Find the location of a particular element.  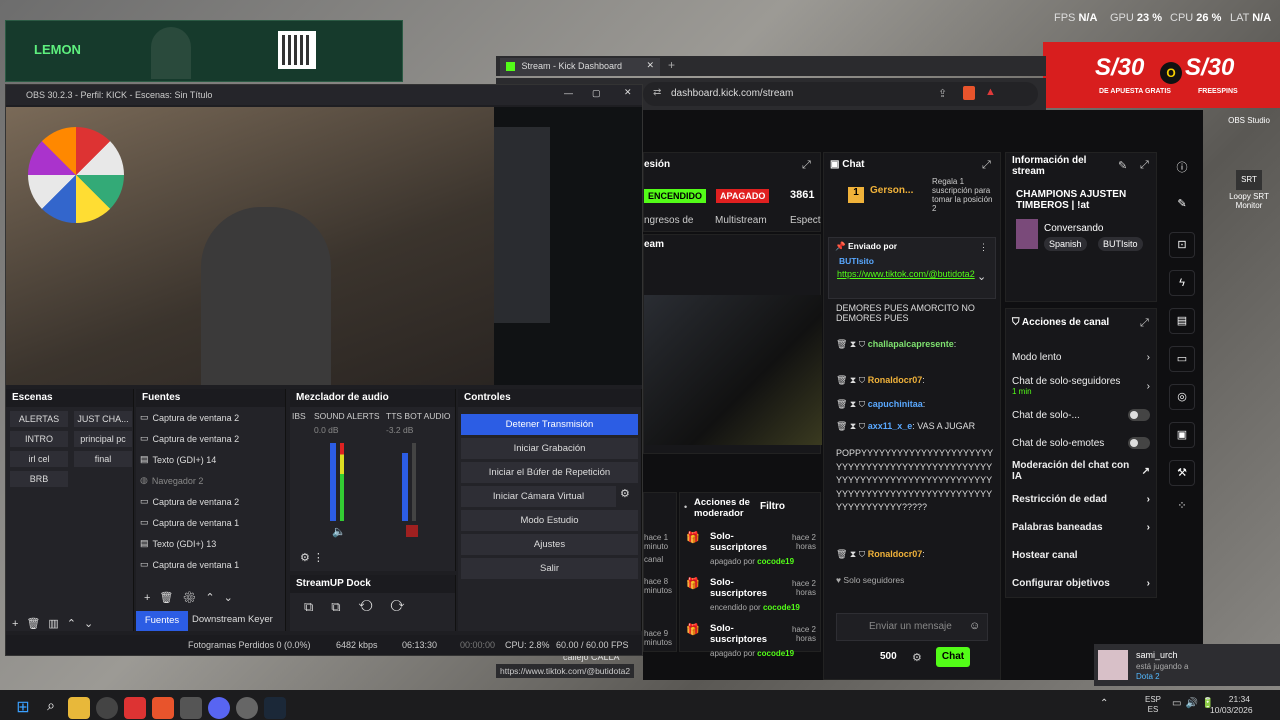

source-row: ▤ Texto (GDI+) 14 is located at coordinates (210, 459).